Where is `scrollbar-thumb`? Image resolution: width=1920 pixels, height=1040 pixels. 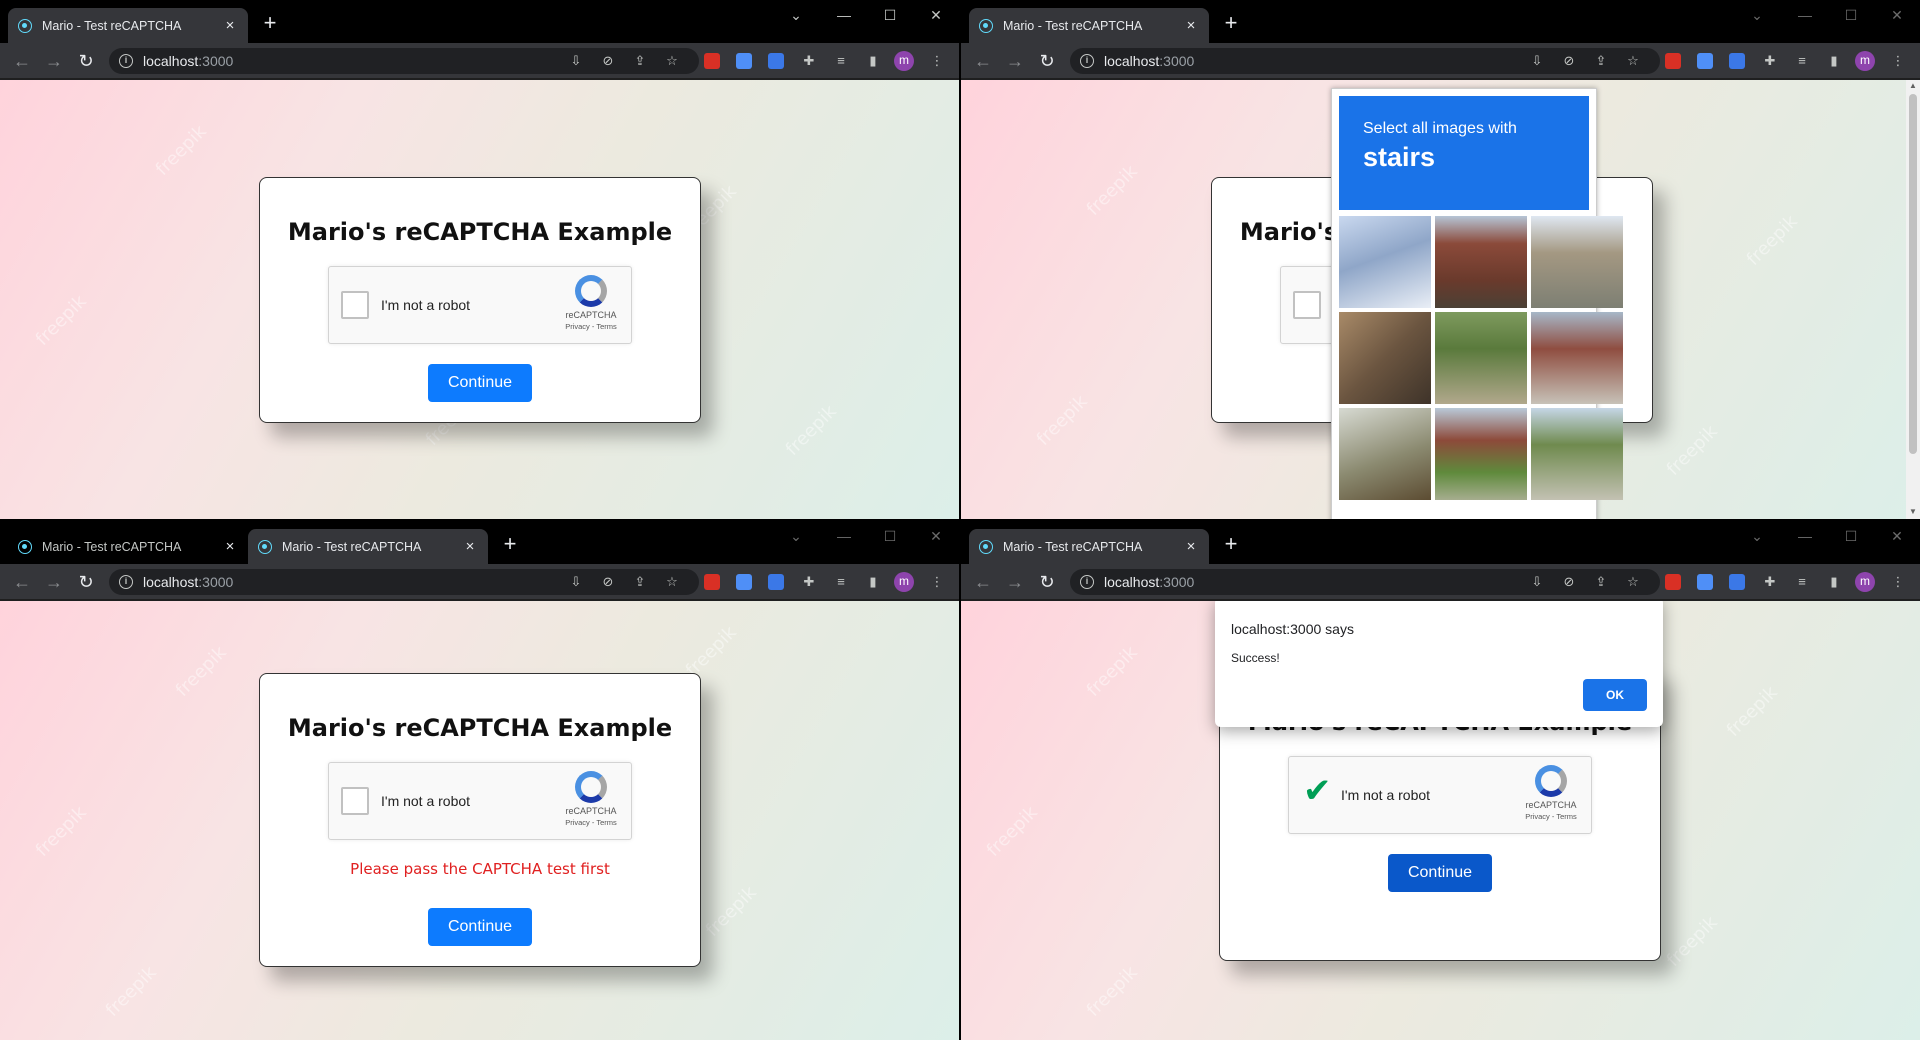
scrollbar-thumb is located at coordinates (1913, 274).